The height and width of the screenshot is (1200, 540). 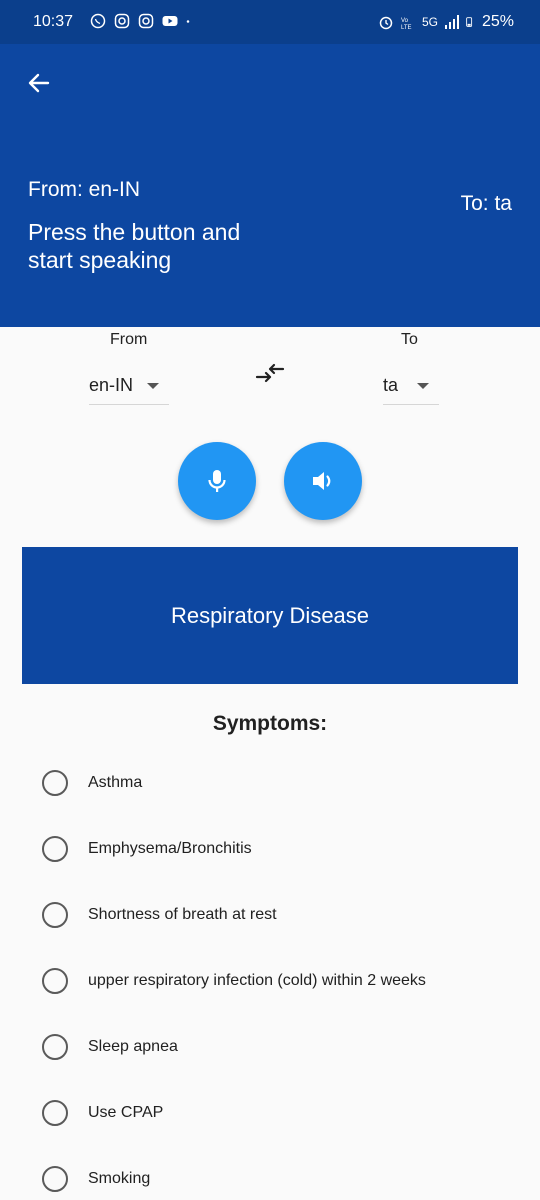 What do you see at coordinates (182, 914) in the screenshot?
I see `symptom-label: Shortness of breath at rest` at bounding box center [182, 914].